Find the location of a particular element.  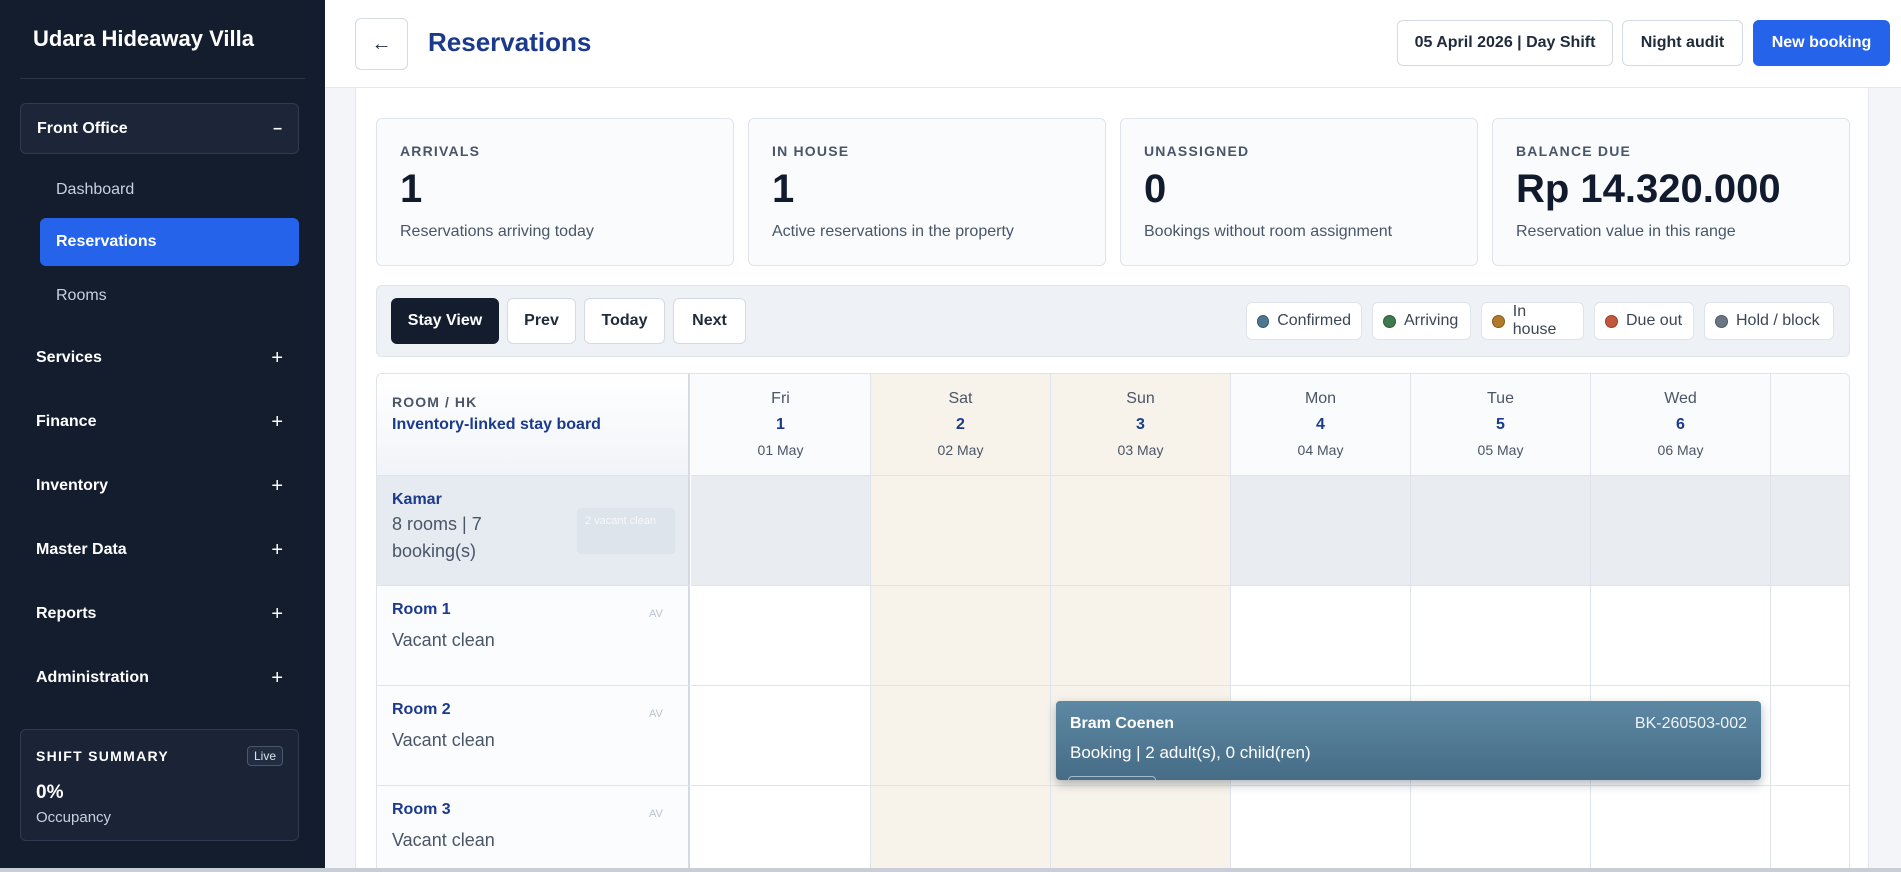

expand-icon: + is located at coordinates (277, 485).